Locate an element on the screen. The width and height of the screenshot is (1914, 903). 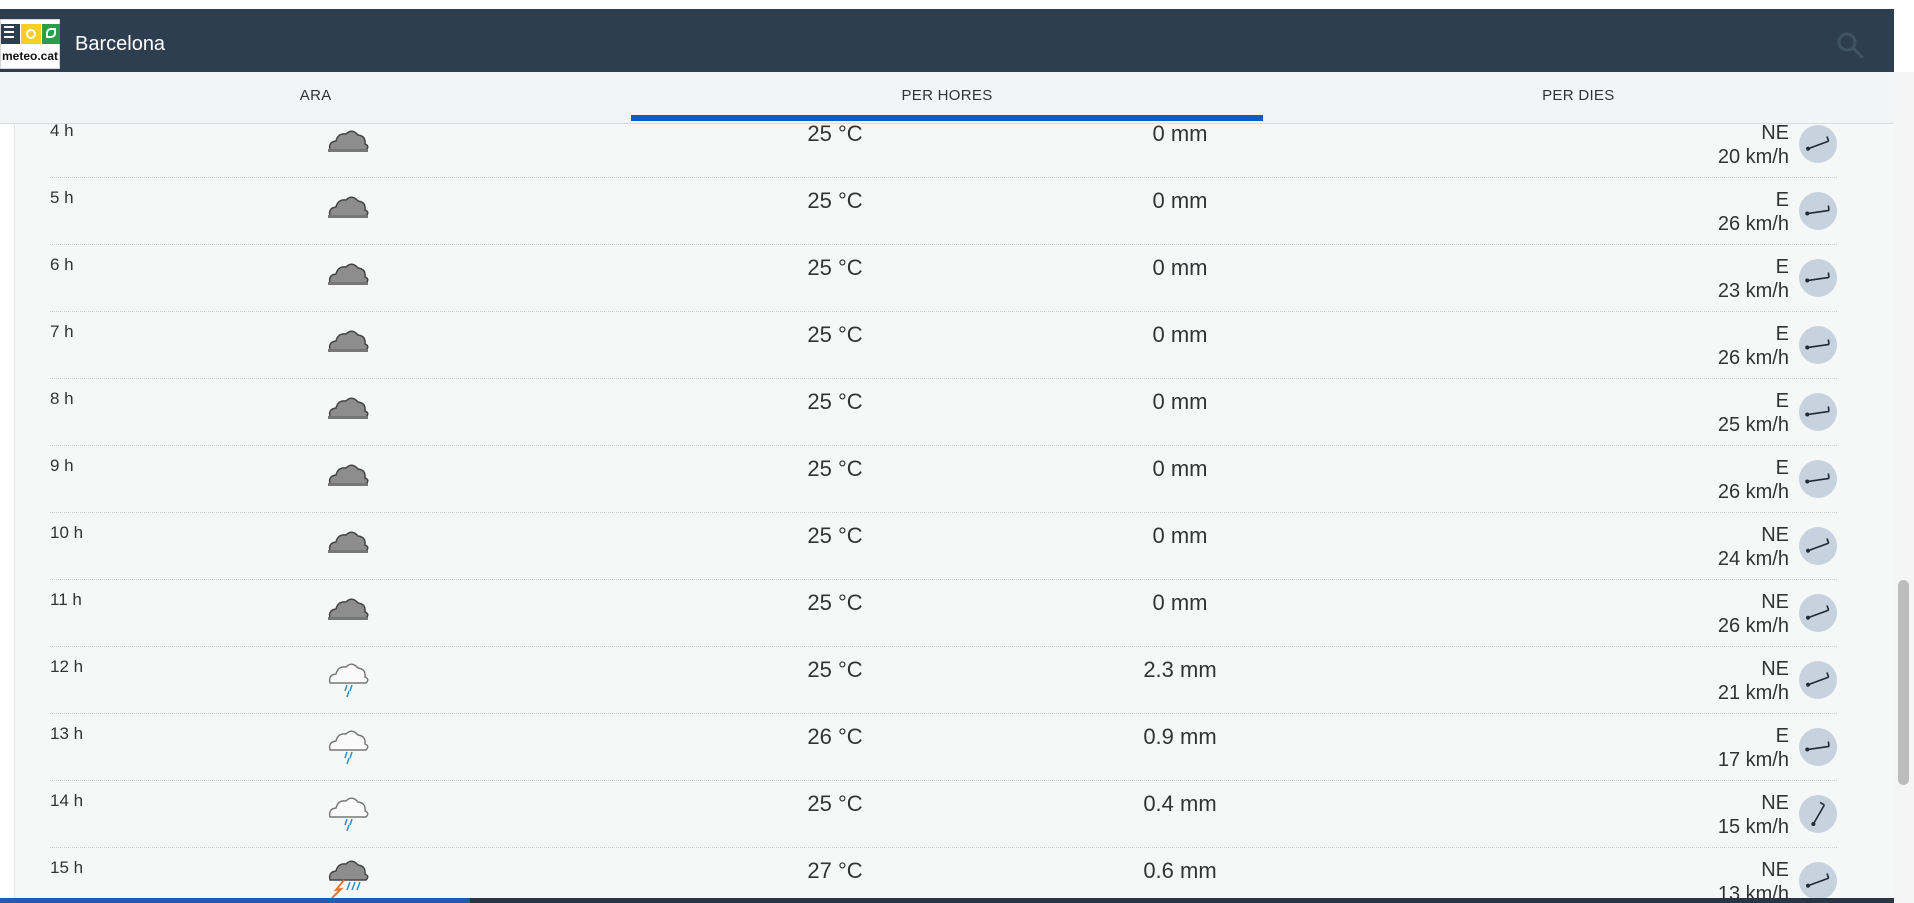
table-row: 10 h 25 °C 0 mm NE 24 km/h is located at coordinates (943, 546).